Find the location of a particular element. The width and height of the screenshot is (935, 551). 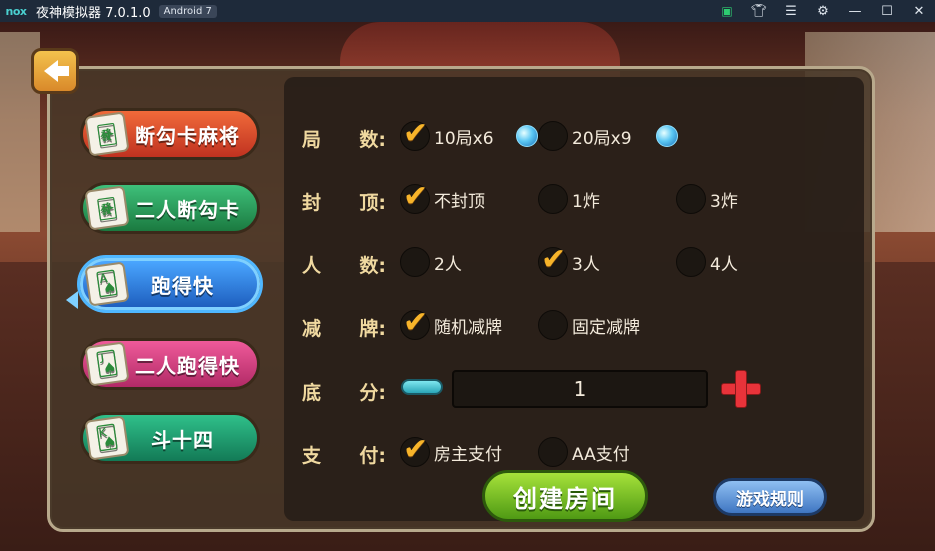

option-label: AA支付 is located at coordinates (601, 454).